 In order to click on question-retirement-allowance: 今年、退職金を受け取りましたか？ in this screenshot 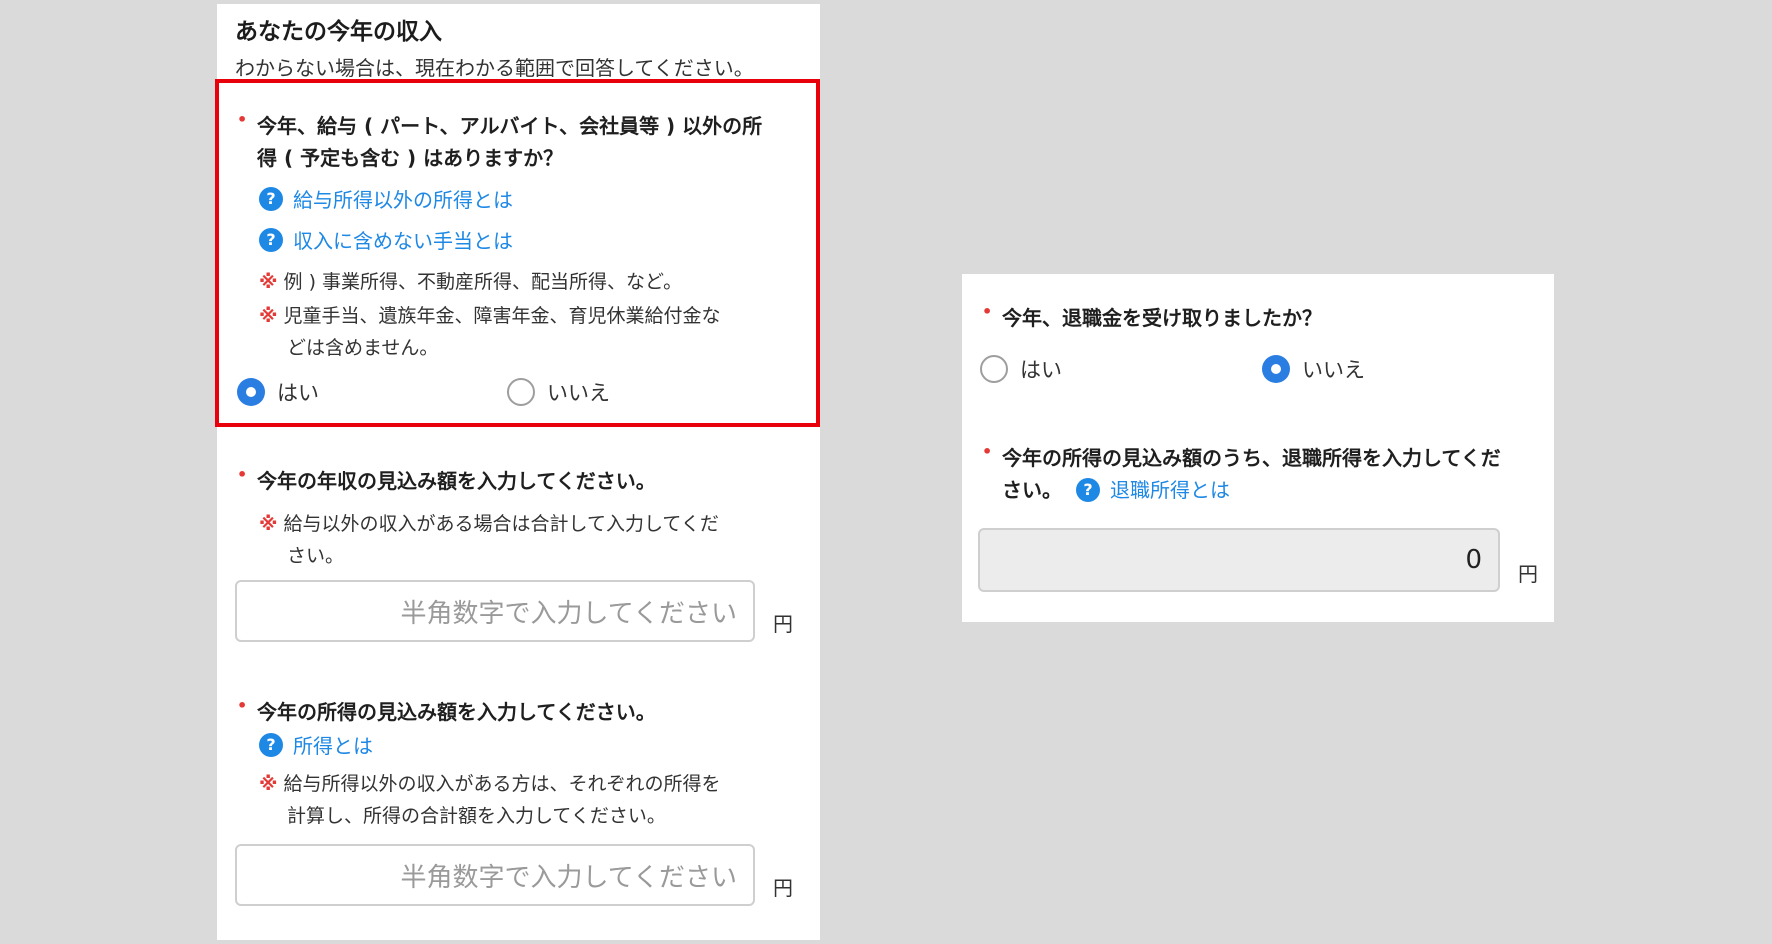, I will do `click(1162, 318)`.